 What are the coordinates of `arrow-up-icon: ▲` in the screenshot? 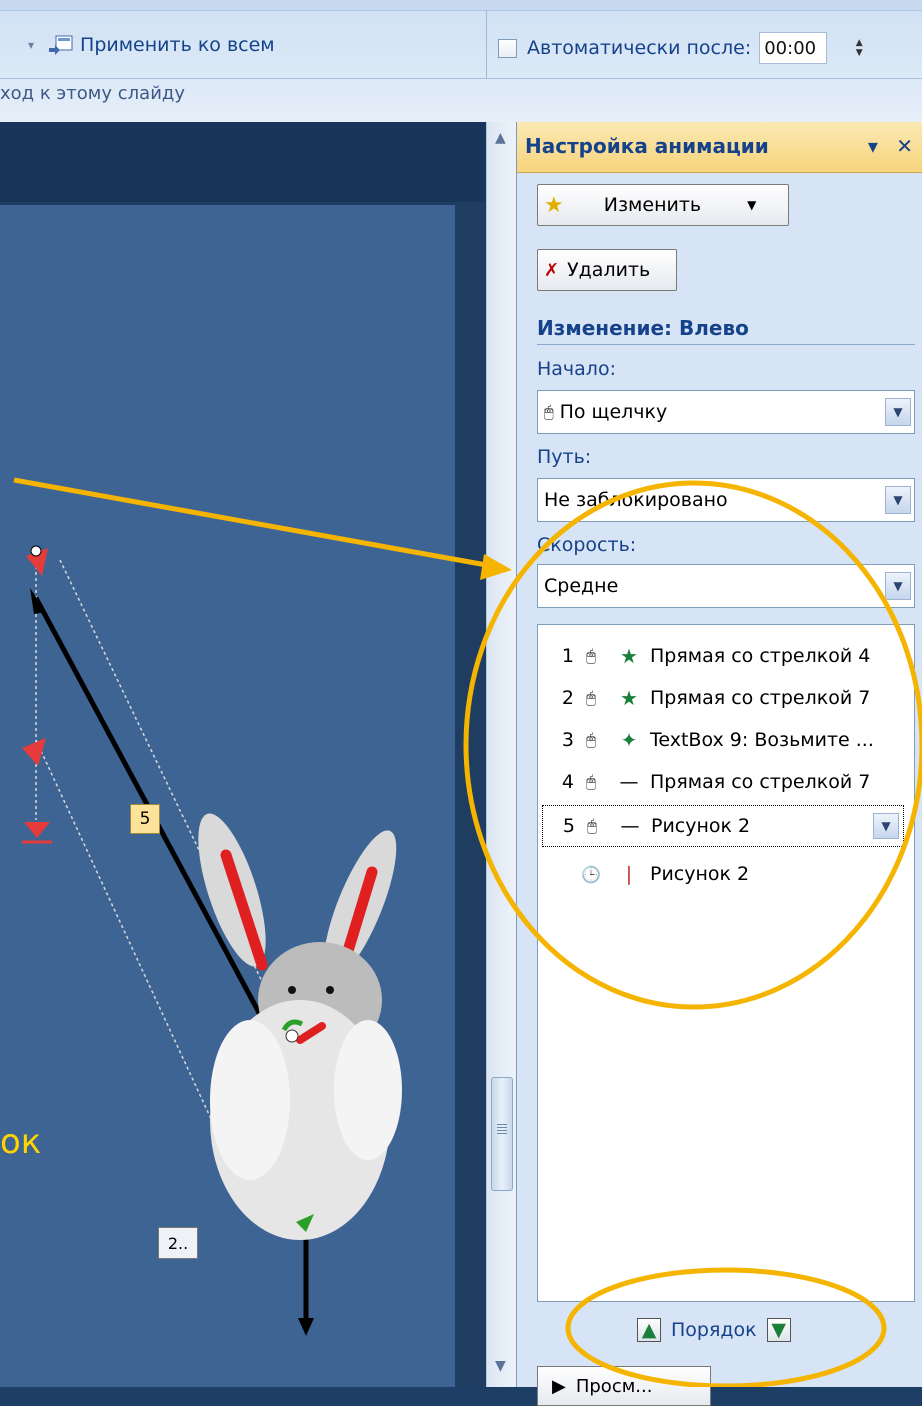 It's located at (649, 1330).